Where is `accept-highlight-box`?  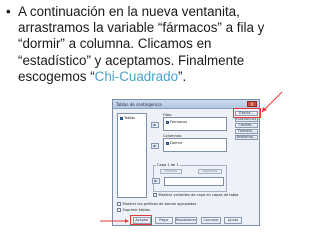
accept-highlight-box is located at coordinates (141, 220).